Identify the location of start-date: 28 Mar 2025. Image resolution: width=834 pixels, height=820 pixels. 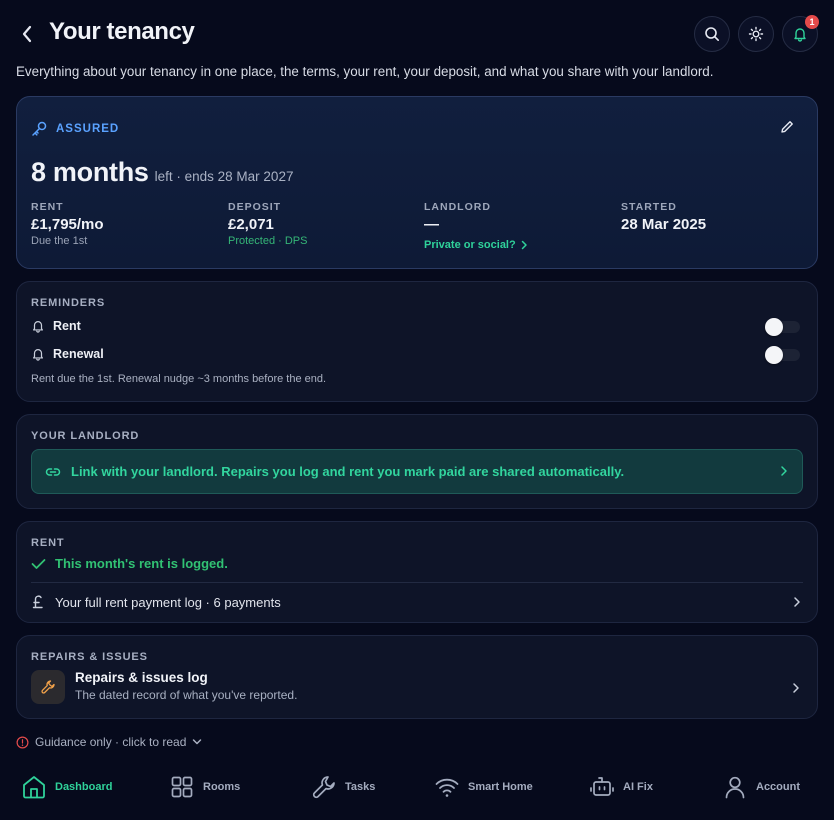
(664, 224).